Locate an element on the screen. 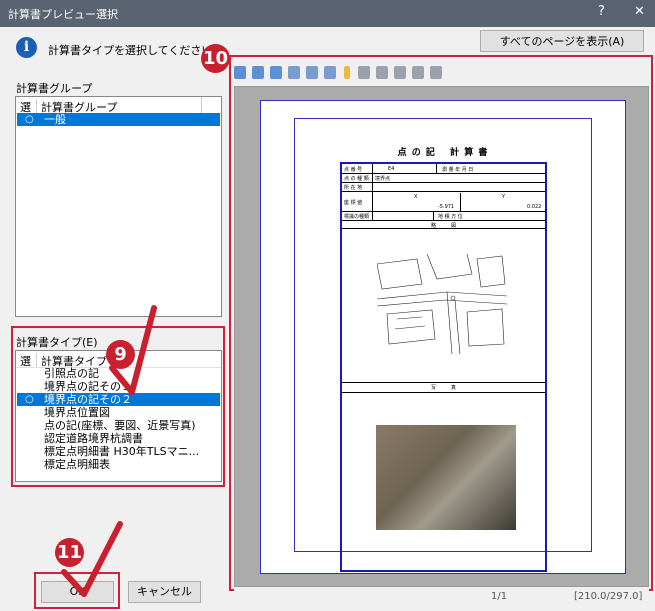 This screenshot has width=655, height=611. last-page-icon is located at coordinates (418, 72).